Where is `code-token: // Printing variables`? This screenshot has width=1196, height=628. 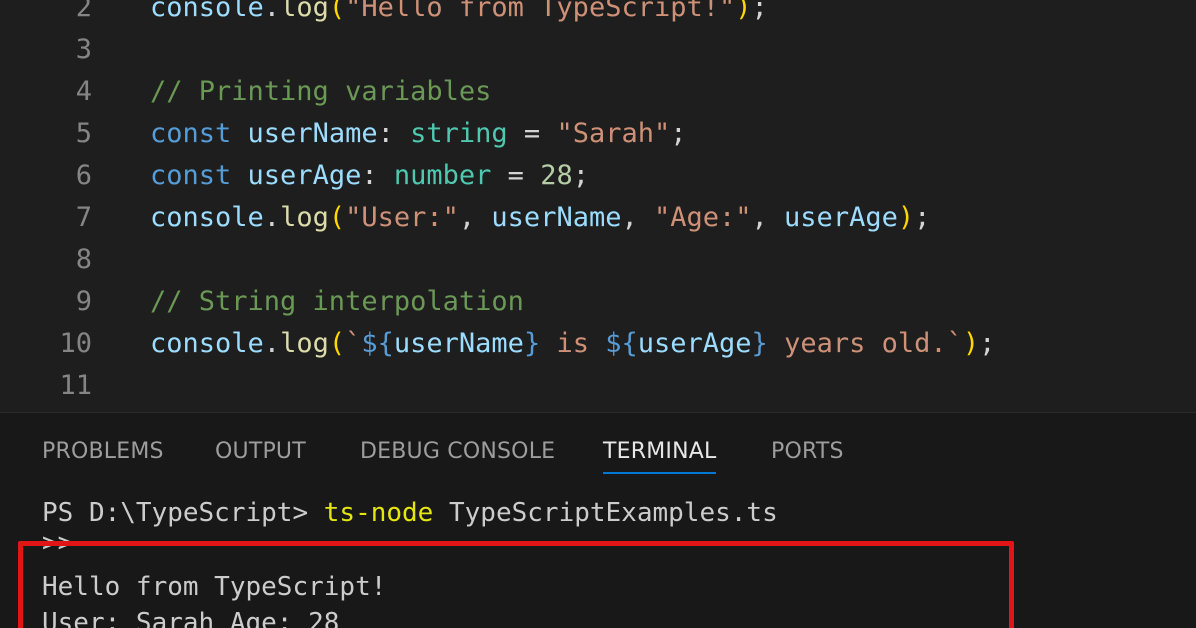 code-token: // Printing variables is located at coordinates (321, 91).